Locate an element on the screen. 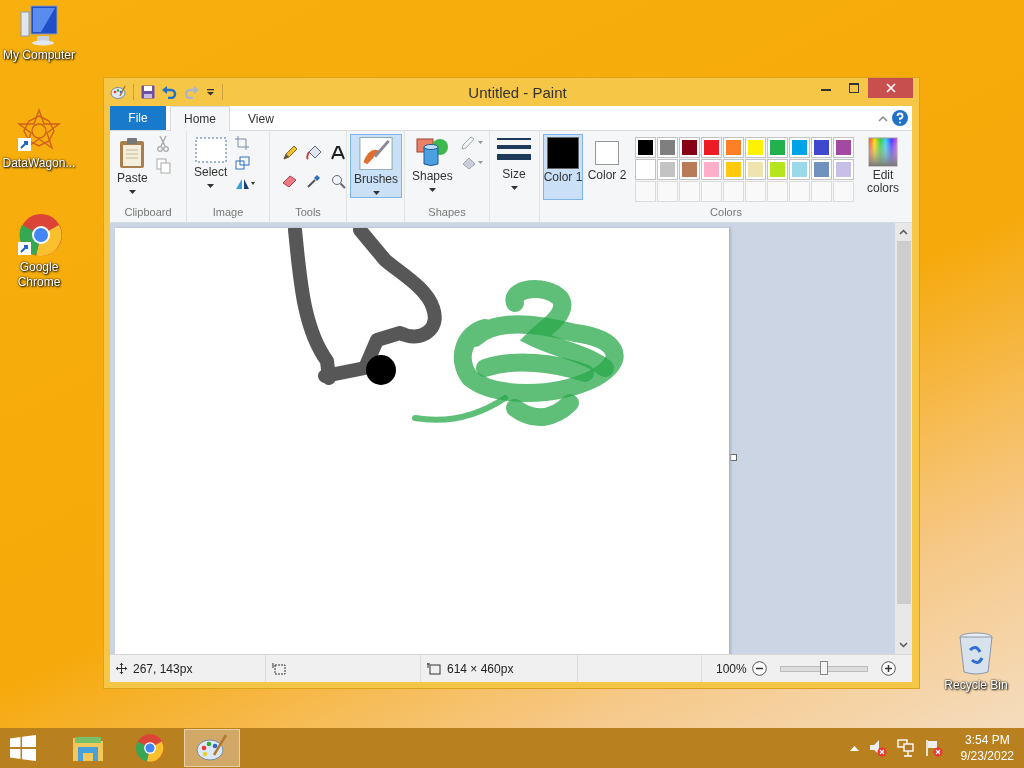 This screenshot has height=768, width=1024. magnifier-icon is located at coordinates (338, 181).